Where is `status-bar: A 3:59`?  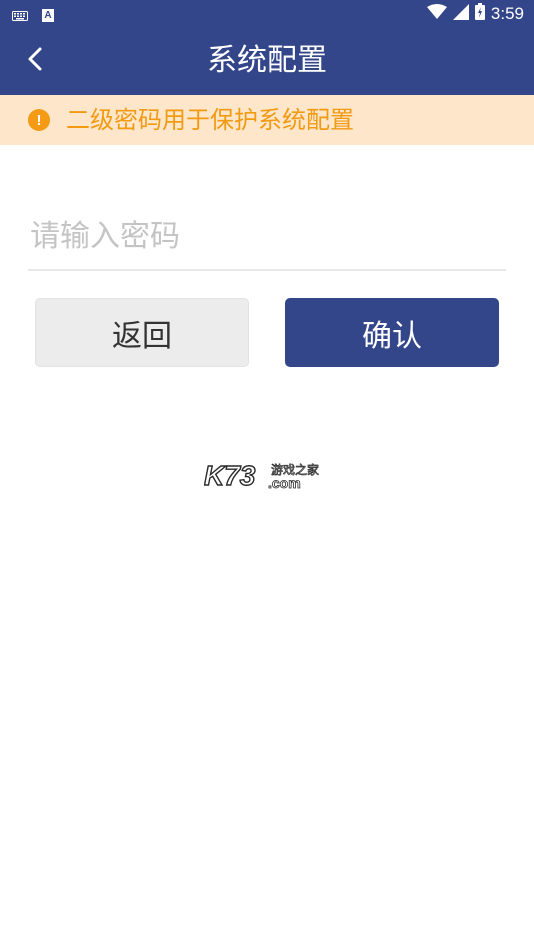
status-bar: A 3:59 is located at coordinates (267, 13).